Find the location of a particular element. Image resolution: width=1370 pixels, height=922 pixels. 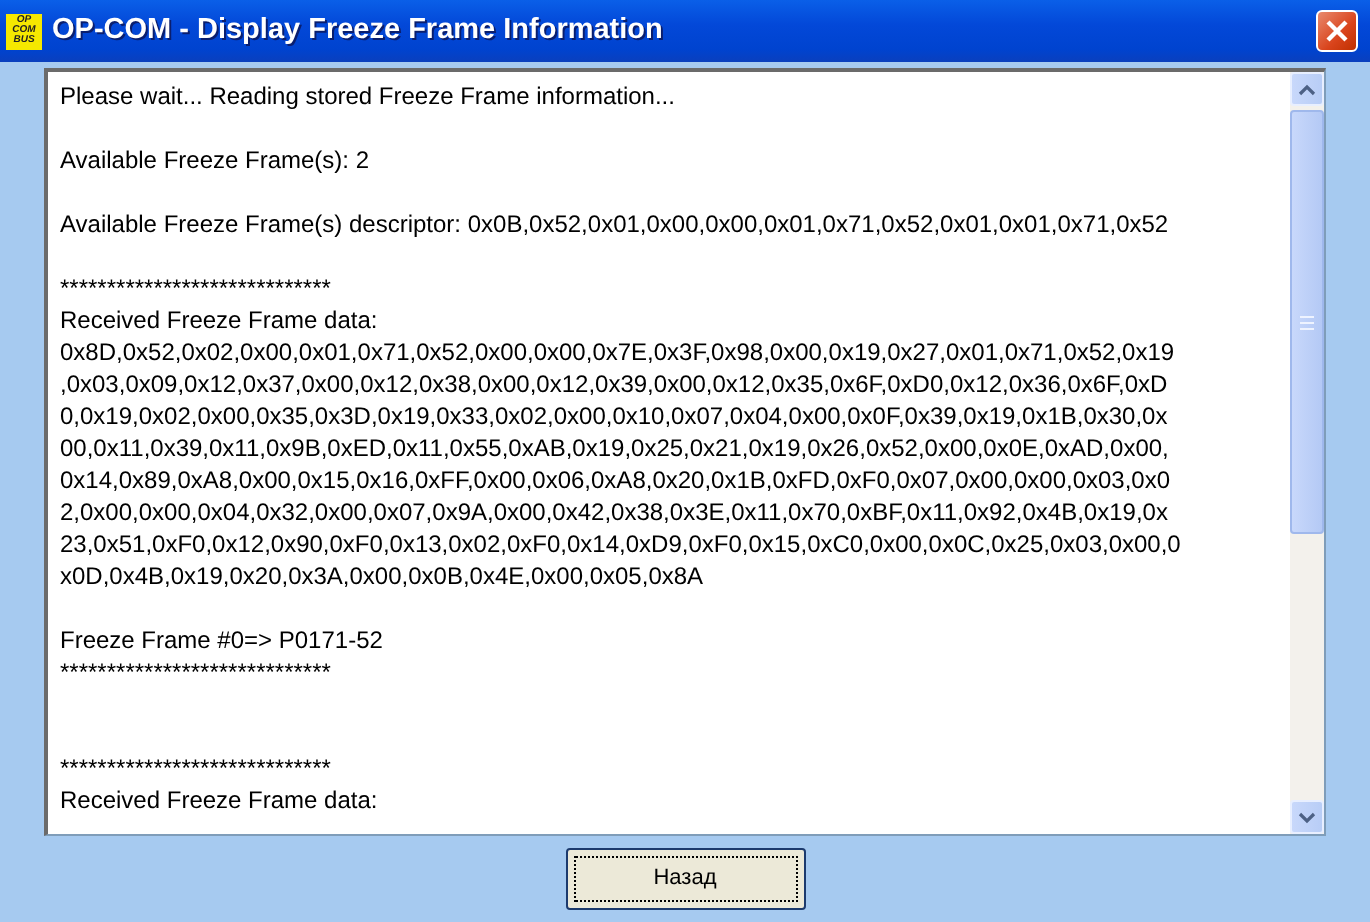

close-icon is located at coordinates (1337, 31).